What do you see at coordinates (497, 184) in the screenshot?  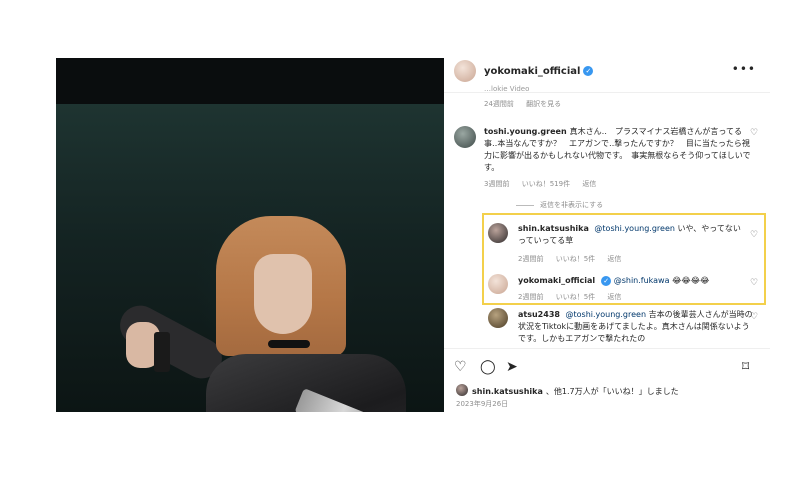 I see `comment-time: 3週間前` at bounding box center [497, 184].